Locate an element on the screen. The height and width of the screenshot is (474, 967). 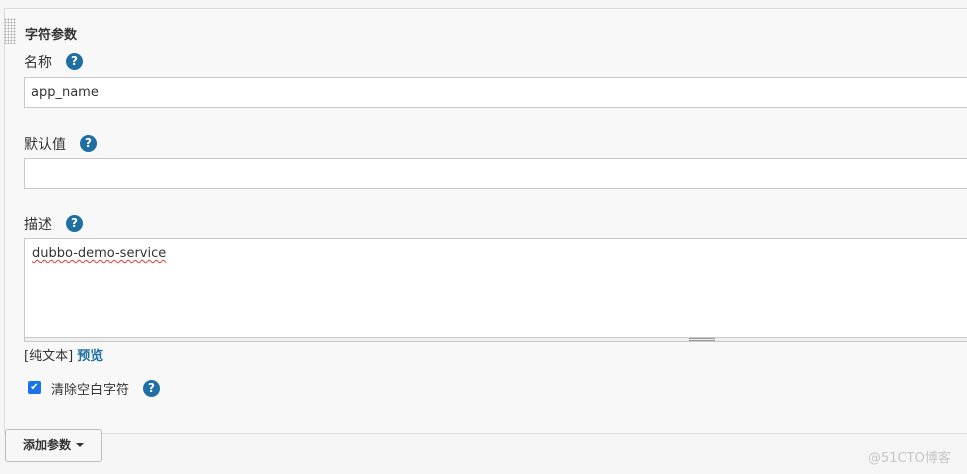
preview-link: 预览 is located at coordinates (90, 356).